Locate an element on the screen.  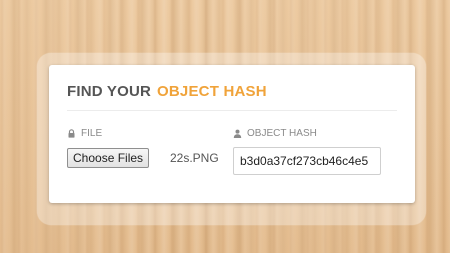
selected-file-name: 22s.PNG is located at coordinates (194, 158).